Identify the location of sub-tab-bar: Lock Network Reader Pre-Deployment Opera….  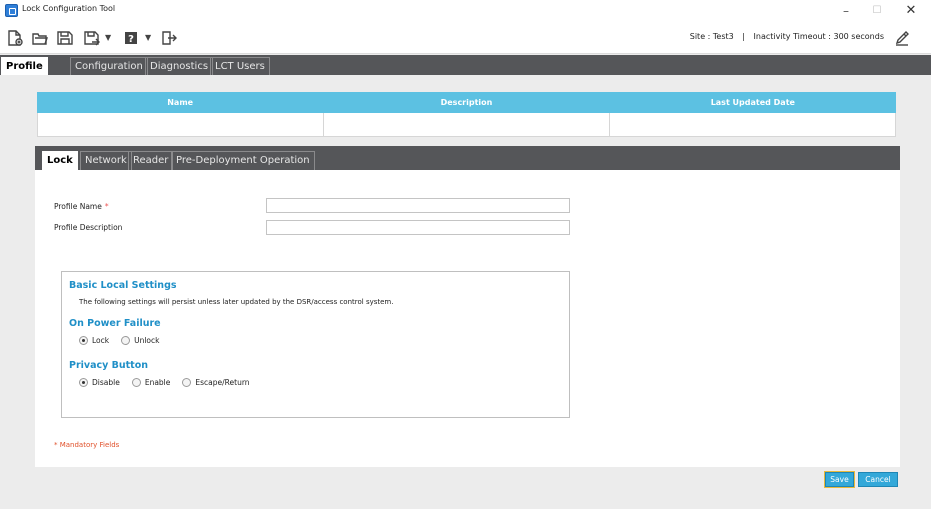
(467, 158).